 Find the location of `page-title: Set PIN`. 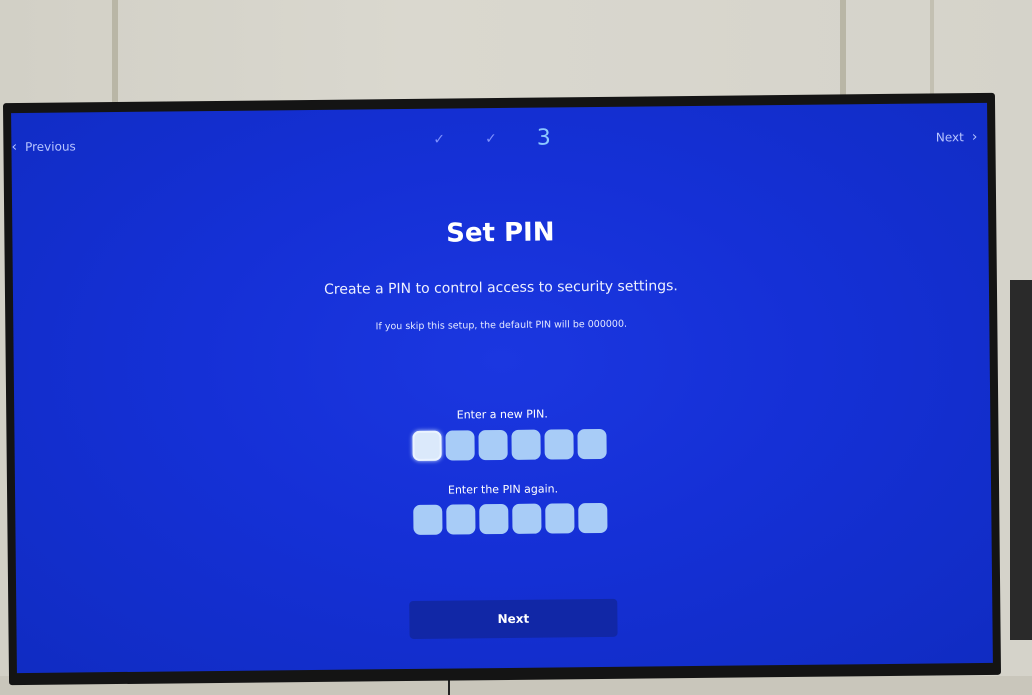

page-title: Set PIN is located at coordinates (500, 233).